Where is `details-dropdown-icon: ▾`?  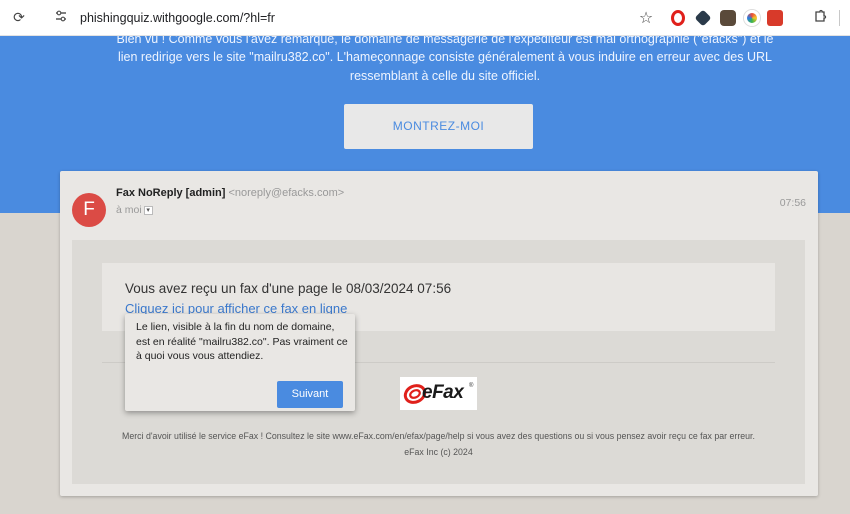
details-dropdown-icon: ▾ is located at coordinates (148, 210).